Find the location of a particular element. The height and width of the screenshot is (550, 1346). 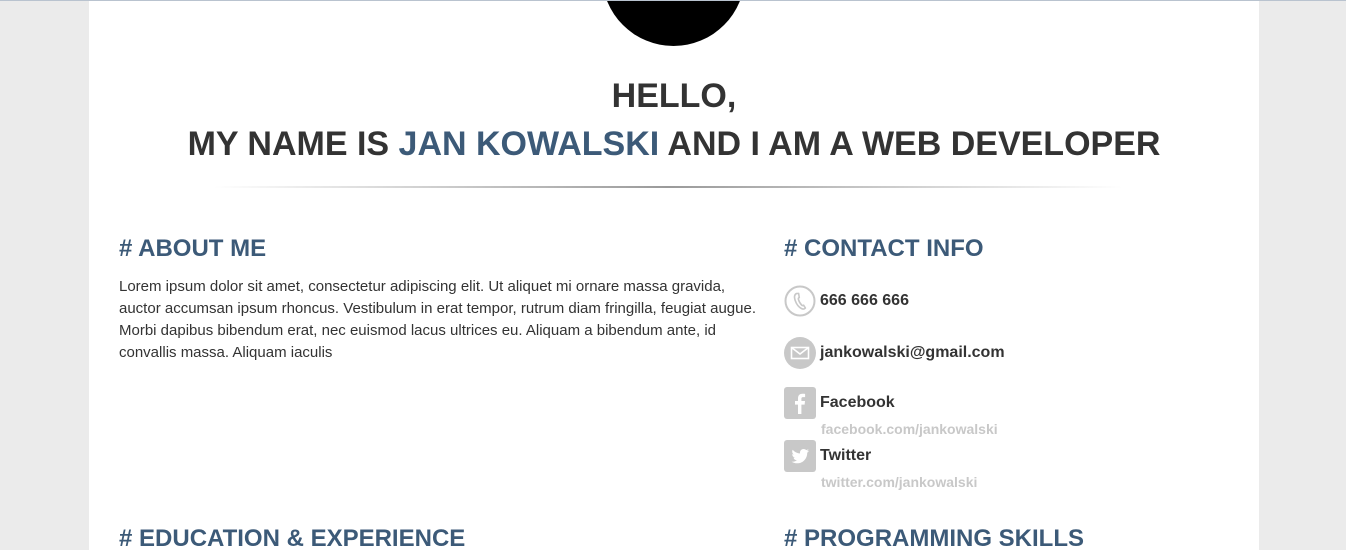

facebook-icon is located at coordinates (800, 403).